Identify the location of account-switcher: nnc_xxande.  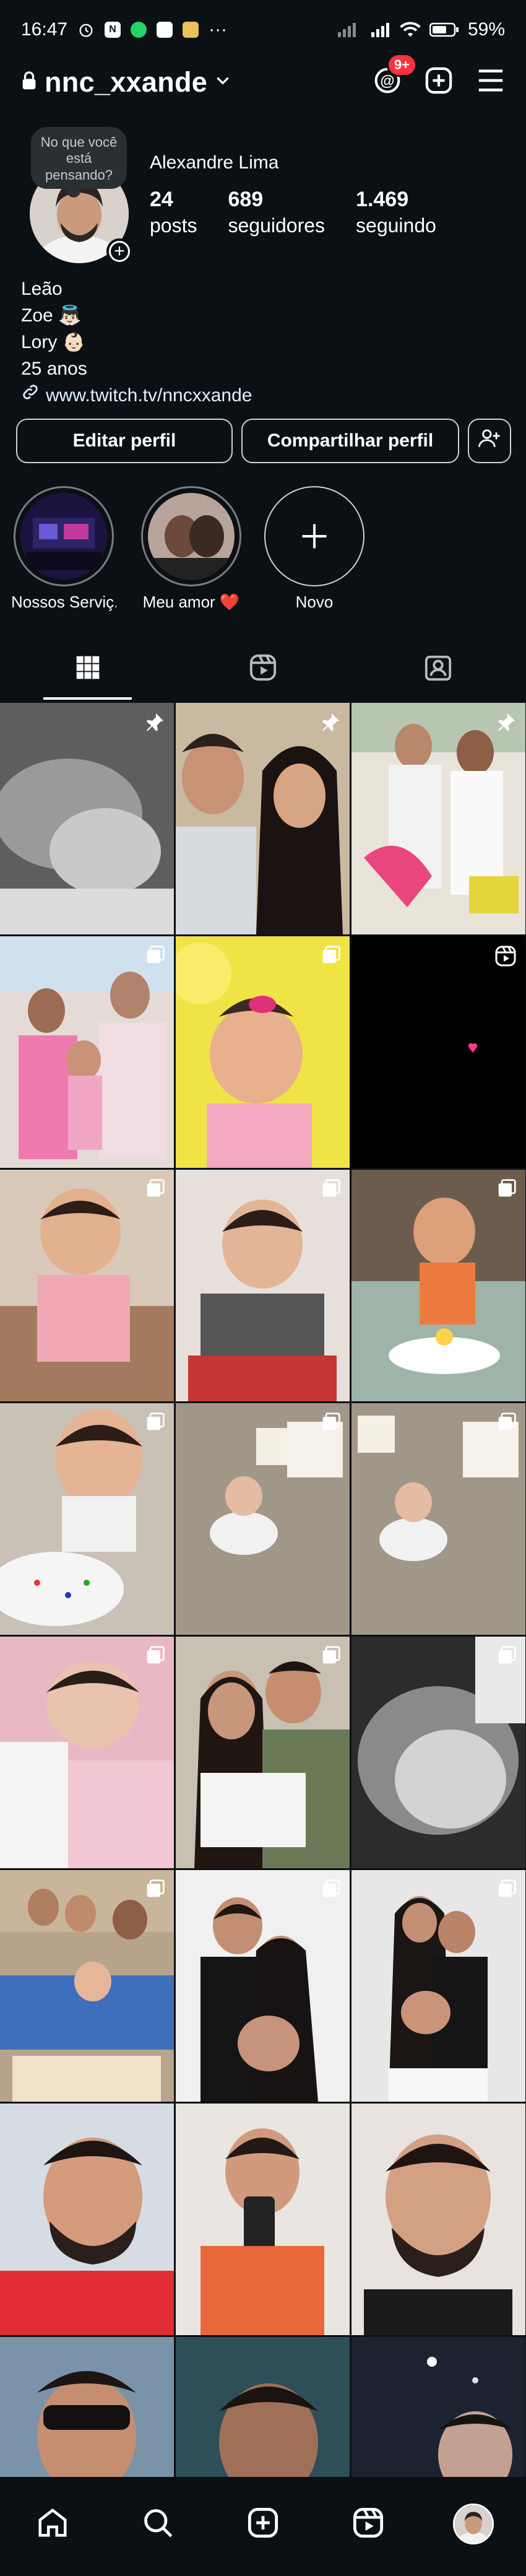
(126, 82).